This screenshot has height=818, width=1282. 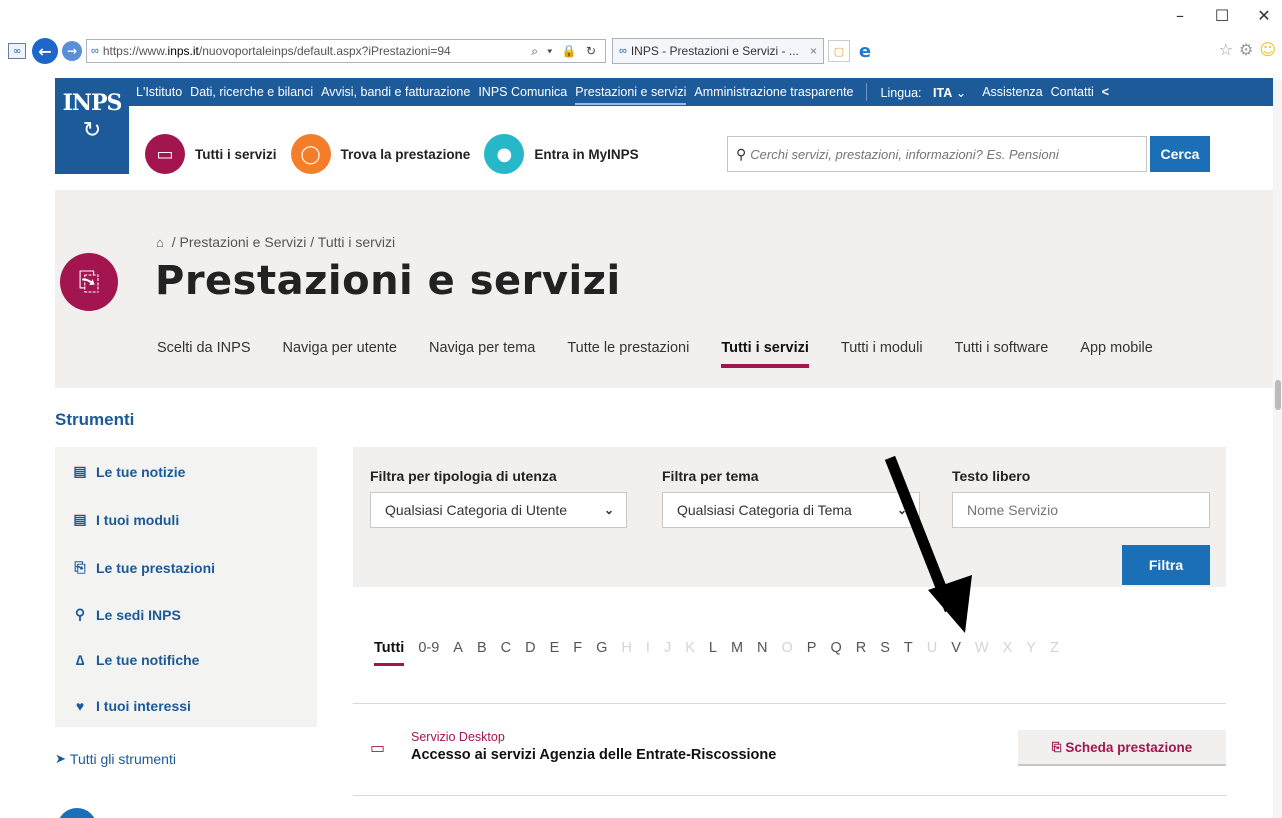 What do you see at coordinates (115, 759) in the screenshot?
I see `all-tools-link: ➤ Tutti gli strumenti` at bounding box center [115, 759].